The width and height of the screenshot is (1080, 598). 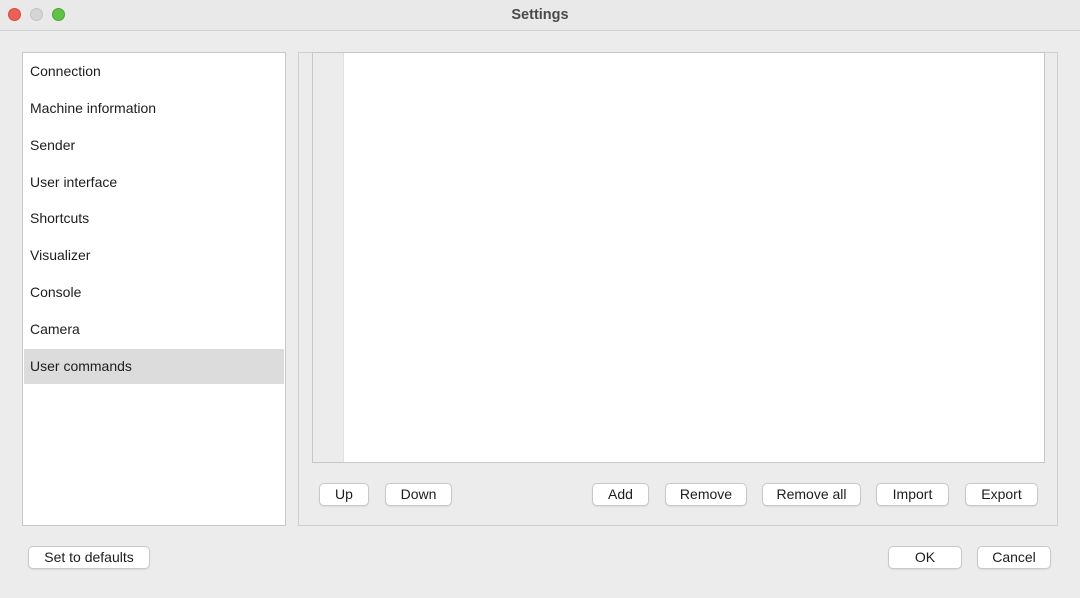 What do you see at coordinates (925, 557) in the screenshot?
I see `ok-button: OK` at bounding box center [925, 557].